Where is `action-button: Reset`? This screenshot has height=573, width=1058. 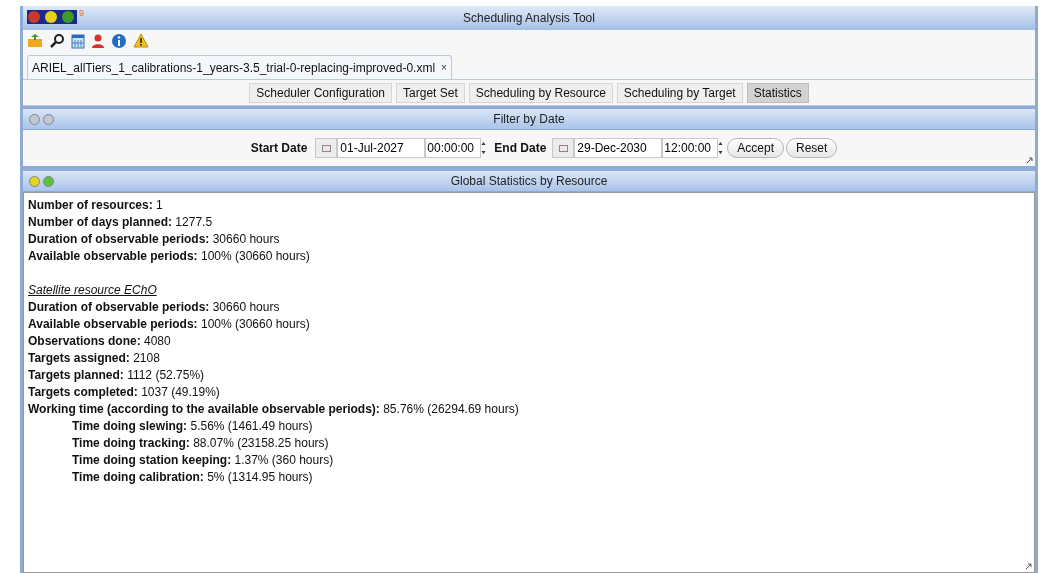
action-button: Reset is located at coordinates (812, 148).